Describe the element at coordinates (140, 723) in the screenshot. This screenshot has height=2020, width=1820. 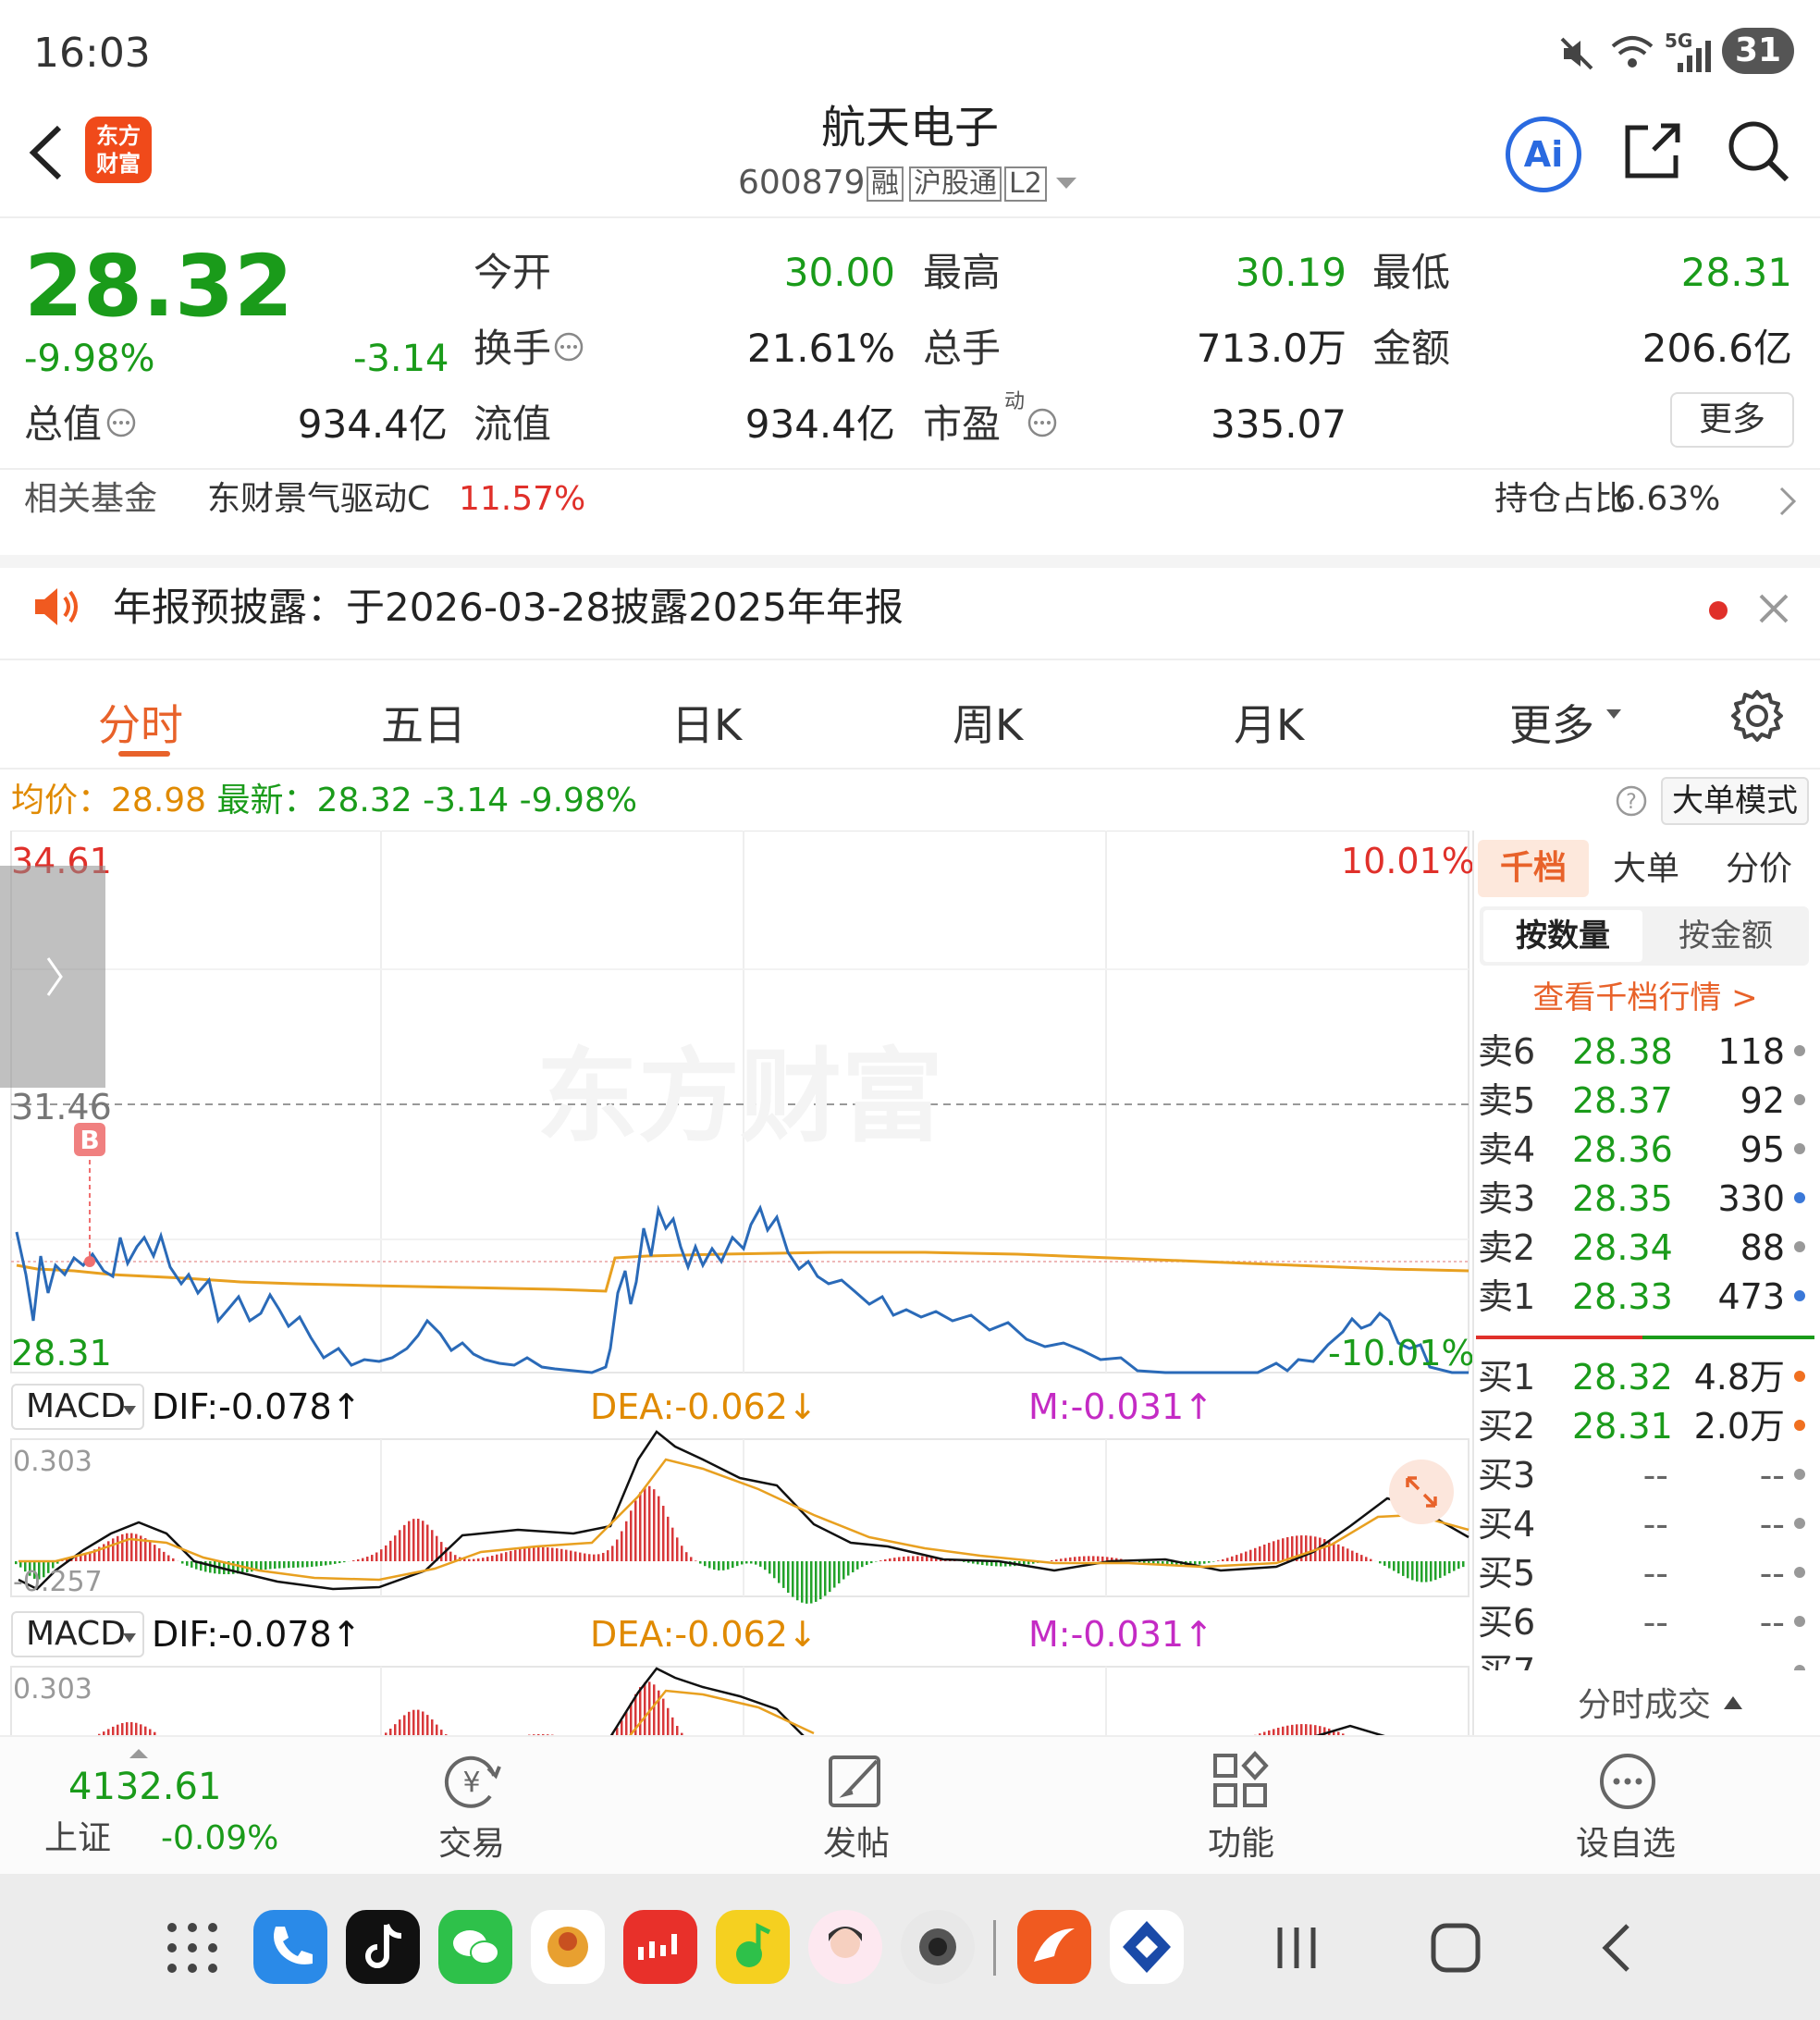
I see `tab-intraday: 分时` at that location.